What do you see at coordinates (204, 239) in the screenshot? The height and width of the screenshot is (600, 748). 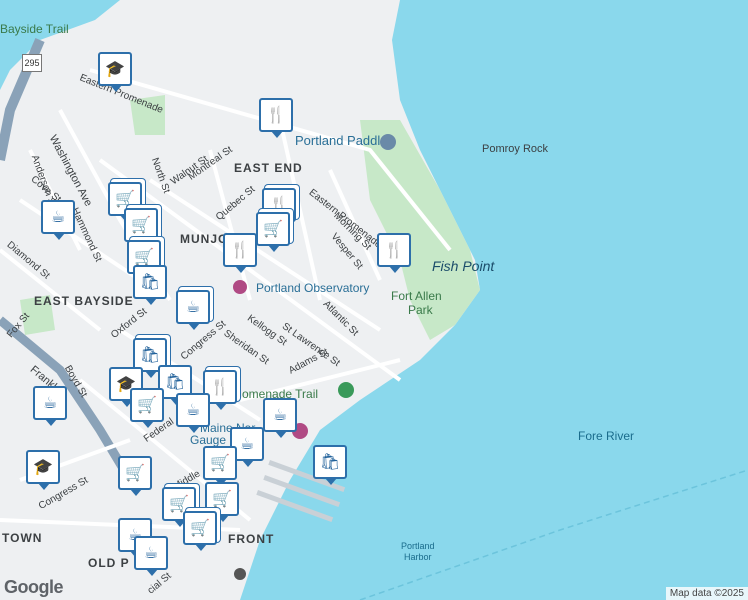 I see `label-munjoy-hill: MUNJO` at bounding box center [204, 239].